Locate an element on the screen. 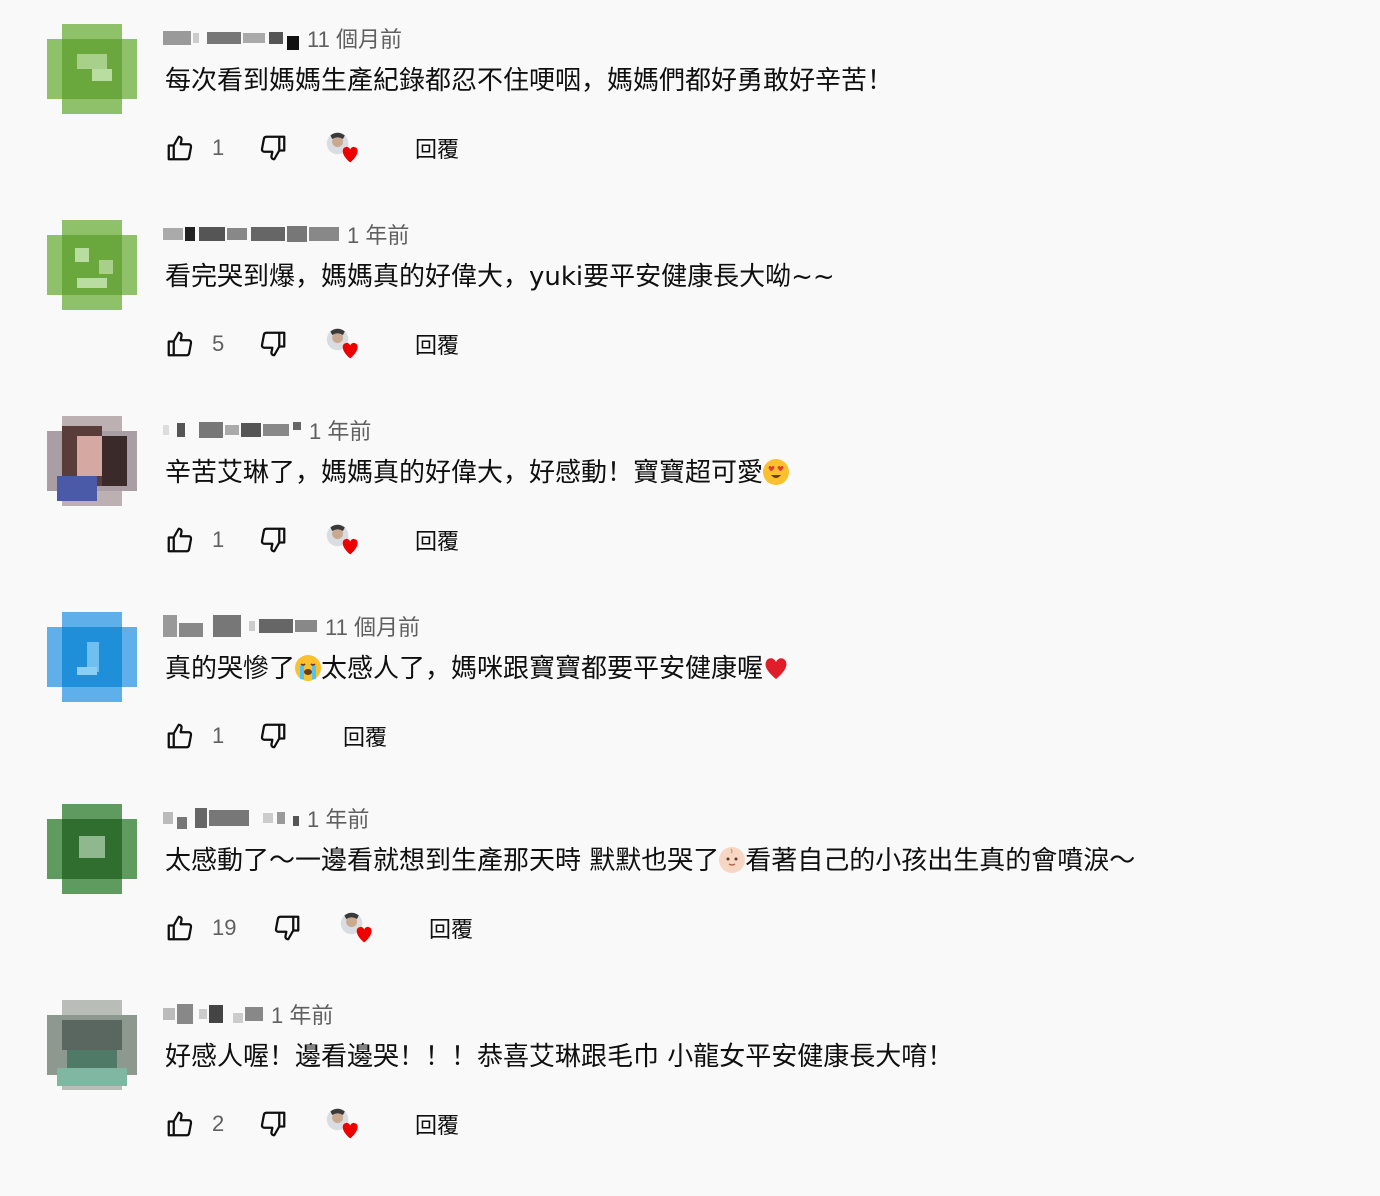 The image size is (1380, 1196). comment-text: 好感人喔！邊看邊哭！！！恭喜艾琳跟毛巾 小龍女平安健康長大唷！ is located at coordinates (559, 1057).